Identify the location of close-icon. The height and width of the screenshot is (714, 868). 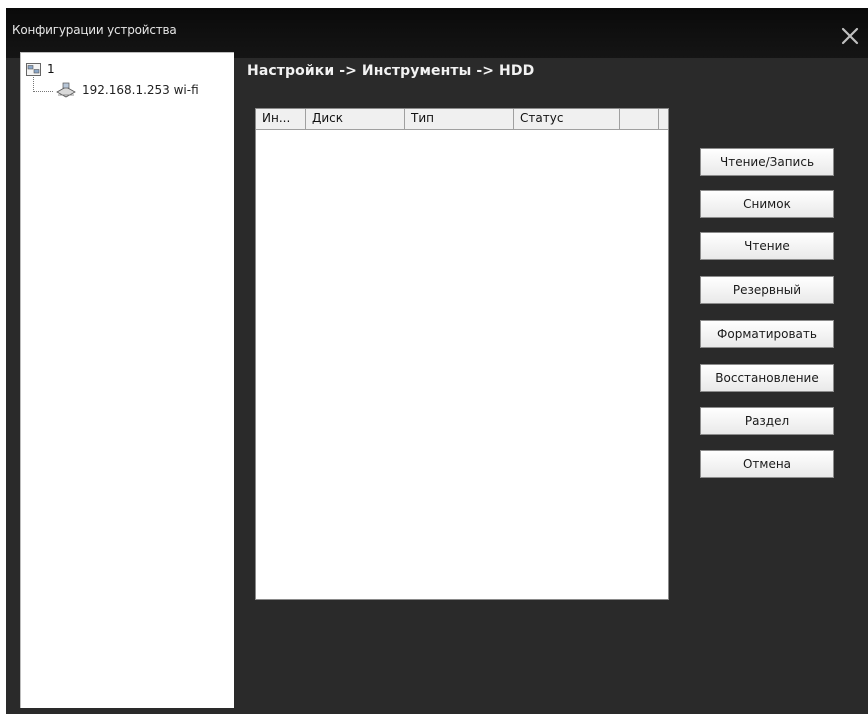
(850, 36).